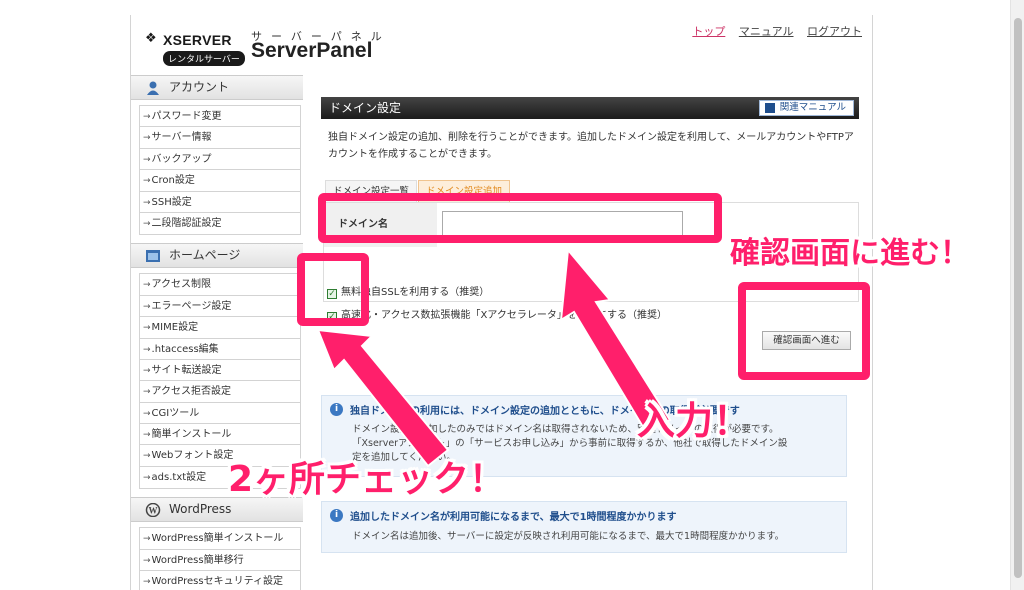 This screenshot has width=1024, height=590. What do you see at coordinates (199, 87) in the screenshot?
I see `section-title: アカウント` at bounding box center [199, 87].